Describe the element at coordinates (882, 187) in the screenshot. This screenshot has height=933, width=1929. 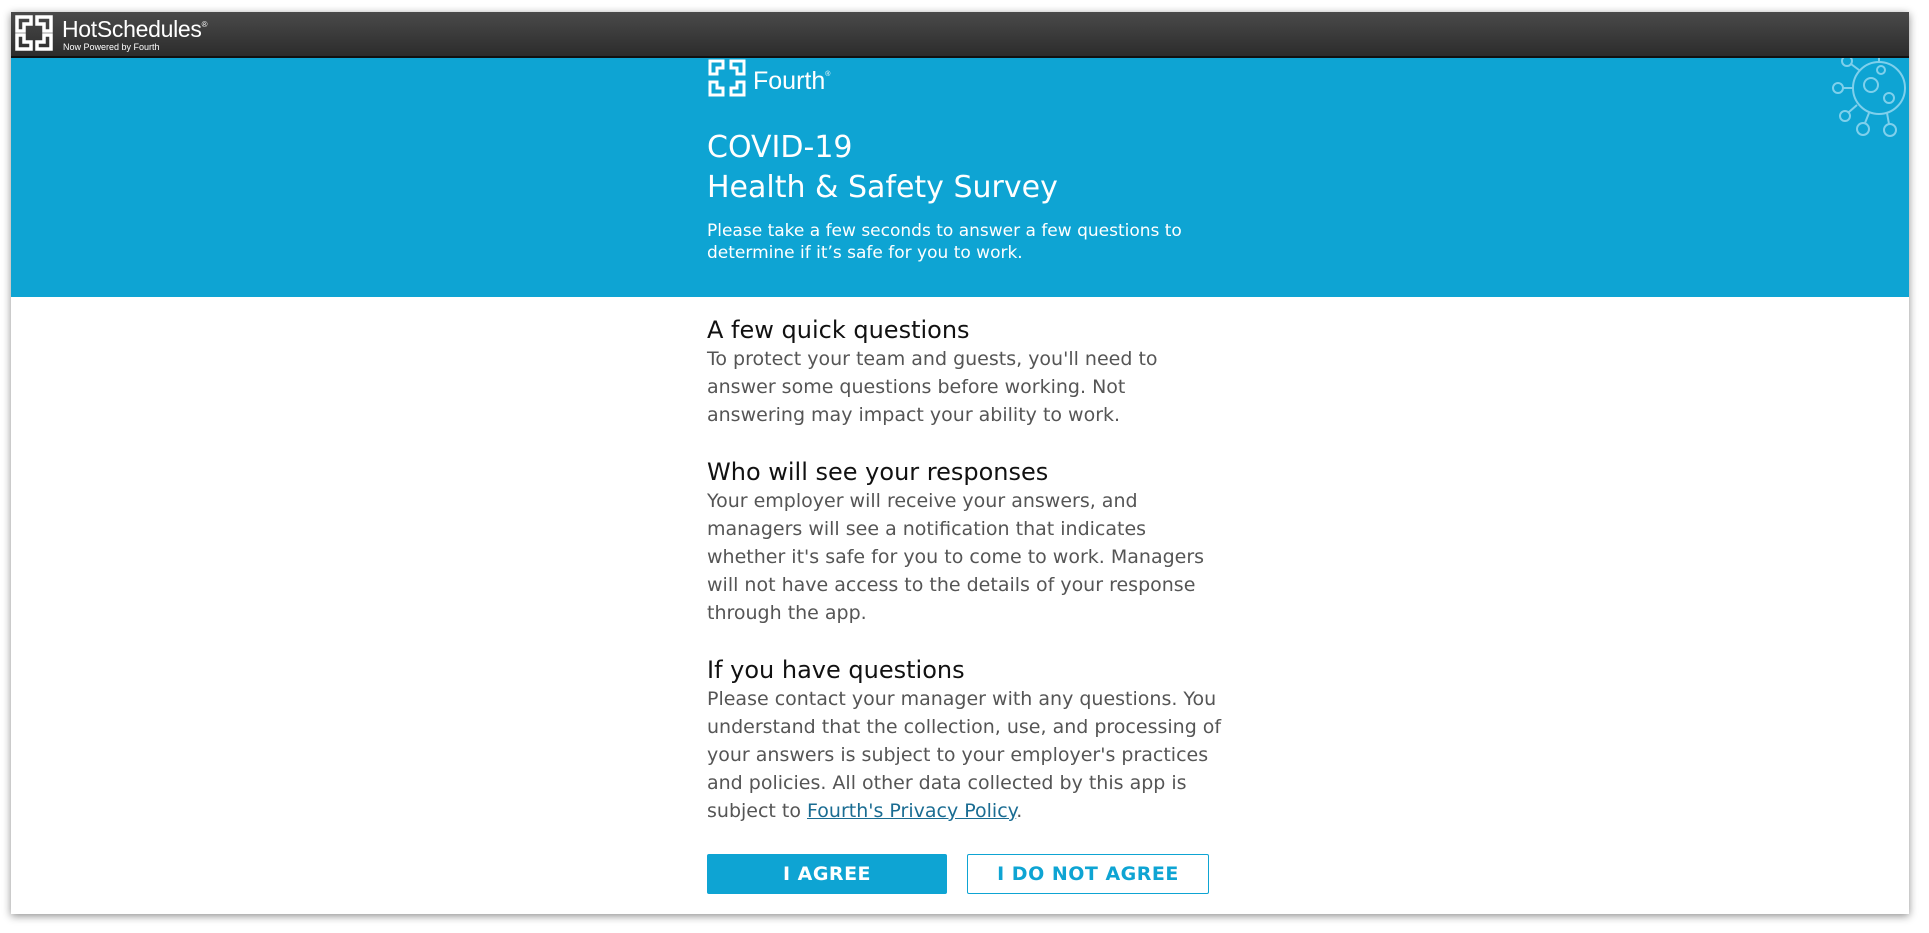
I see `page-title-line2: Health & Safety Survey` at that location.